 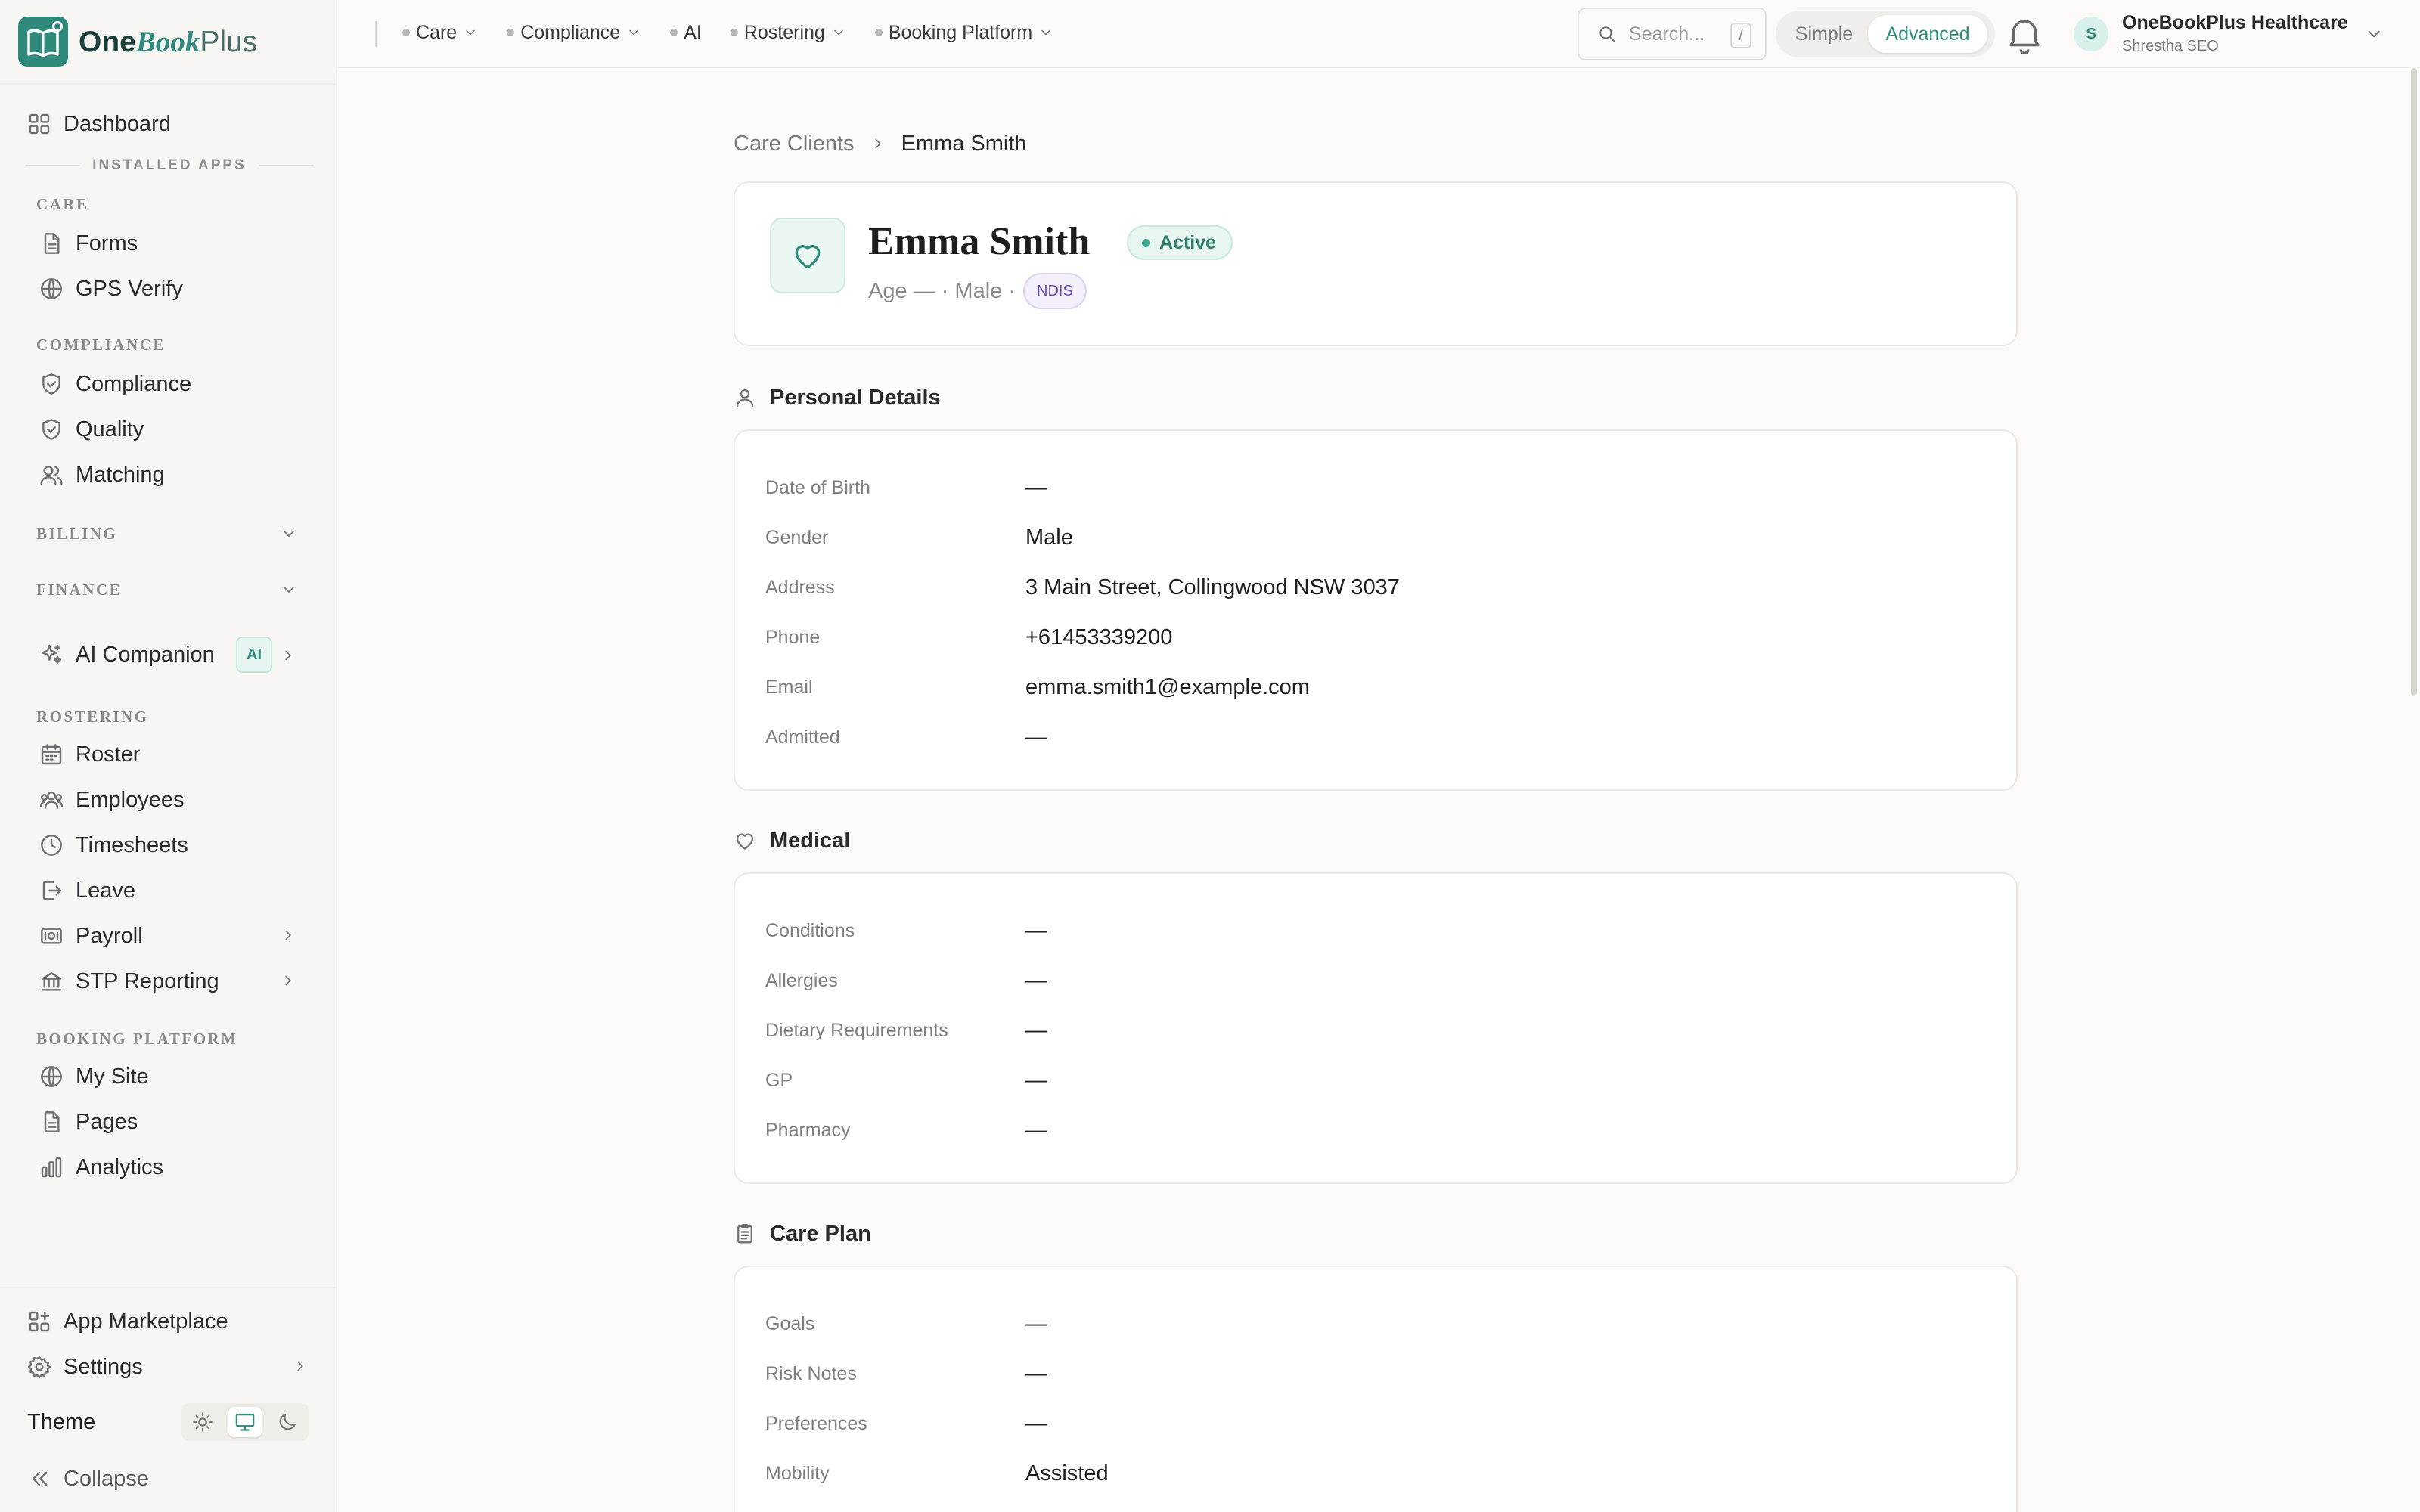 What do you see at coordinates (127, 1321) in the screenshot?
I see `sidebar-item-app-marketplace: App Marketplace` at bounding box center [127, 1321].